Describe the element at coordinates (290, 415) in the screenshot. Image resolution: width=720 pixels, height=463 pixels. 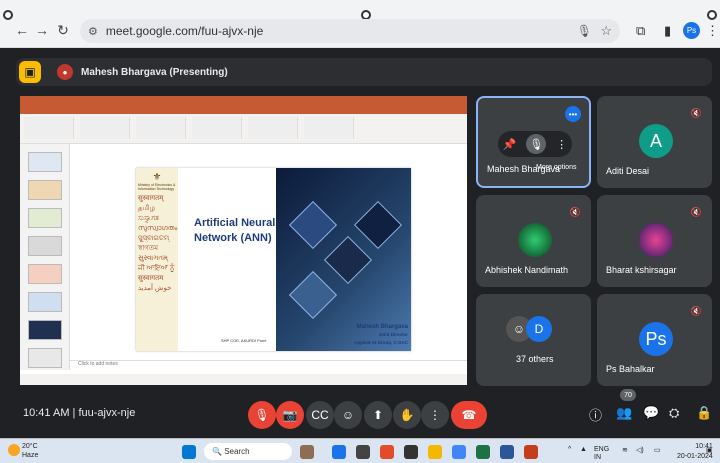
I see `camera-toggle-button: 📷` at that location.